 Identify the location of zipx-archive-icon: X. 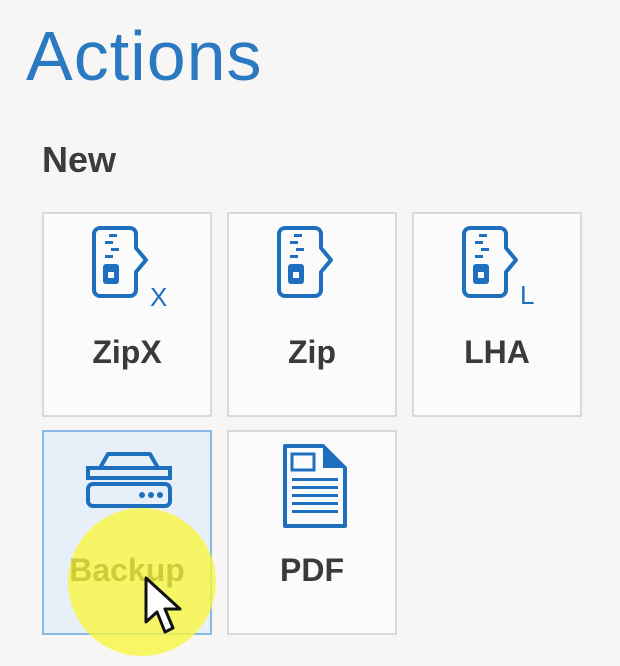
(129, 268).